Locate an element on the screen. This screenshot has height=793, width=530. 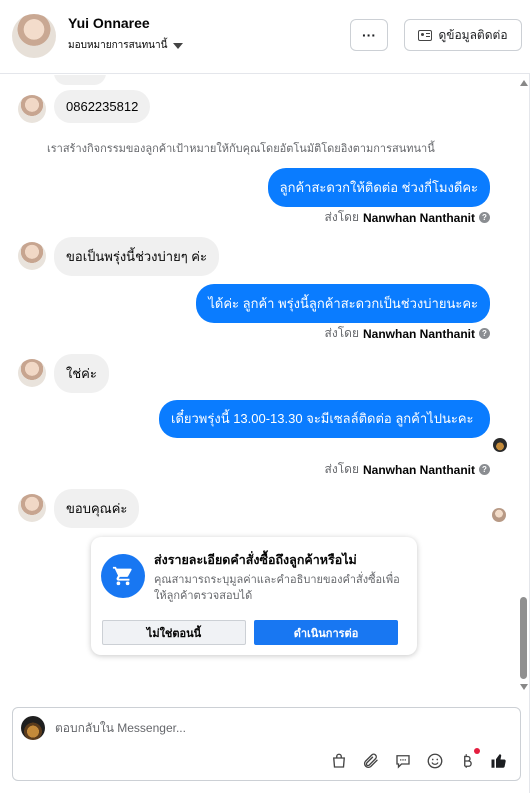
page-avatar is located at coordinates (33, 728).